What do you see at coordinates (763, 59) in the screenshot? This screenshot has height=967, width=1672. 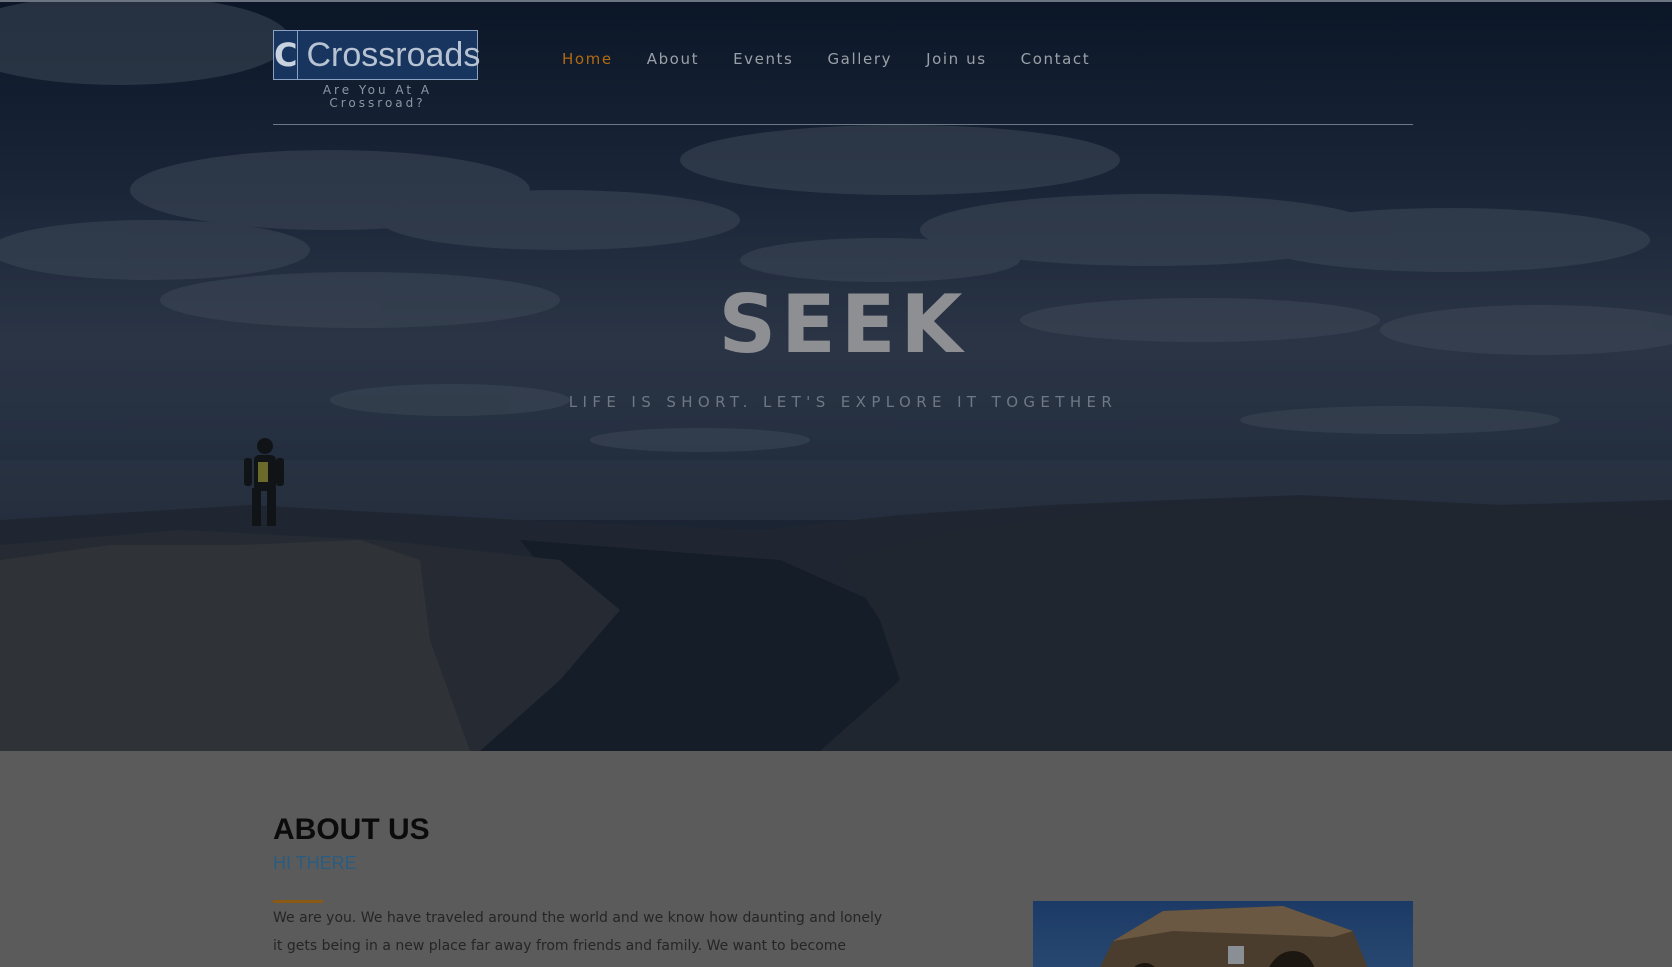 I see `nav-item-events: Events` at bounding box center [763, 59].